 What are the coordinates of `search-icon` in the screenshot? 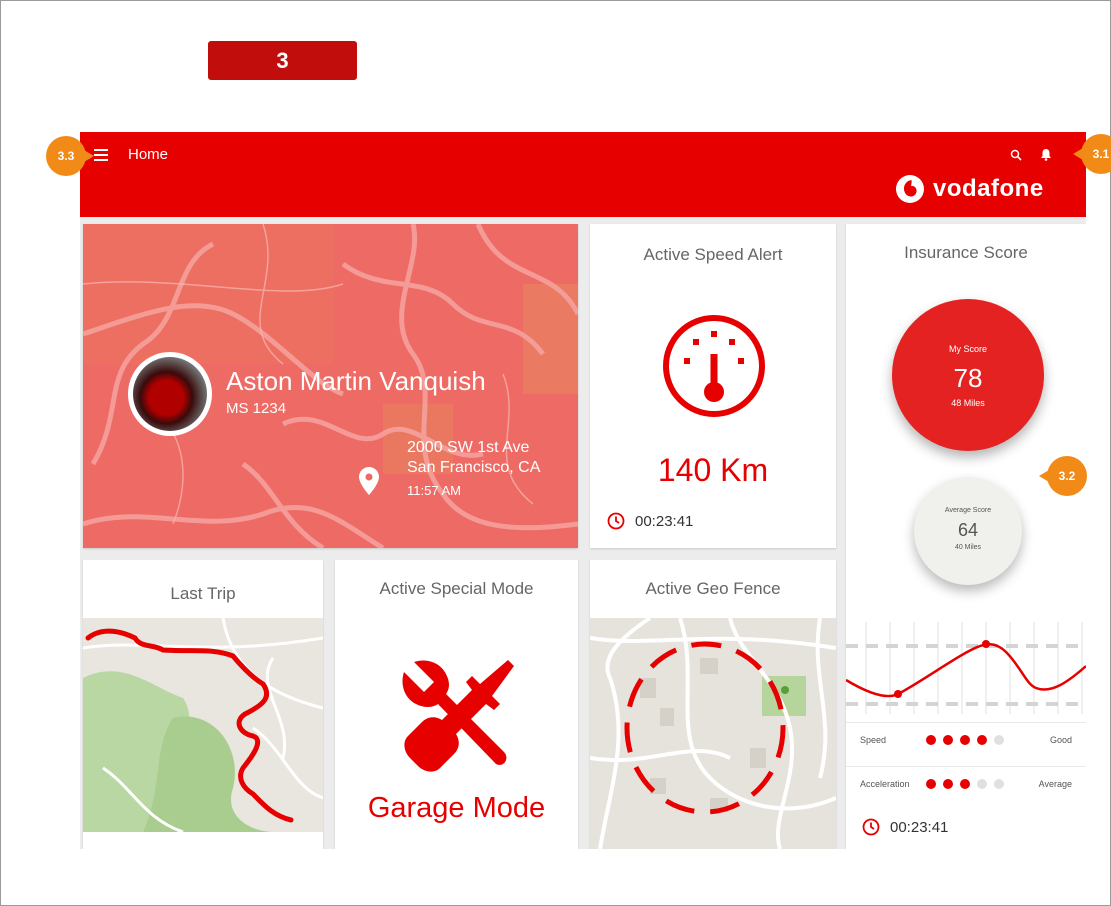 It's located at (1016, 155).